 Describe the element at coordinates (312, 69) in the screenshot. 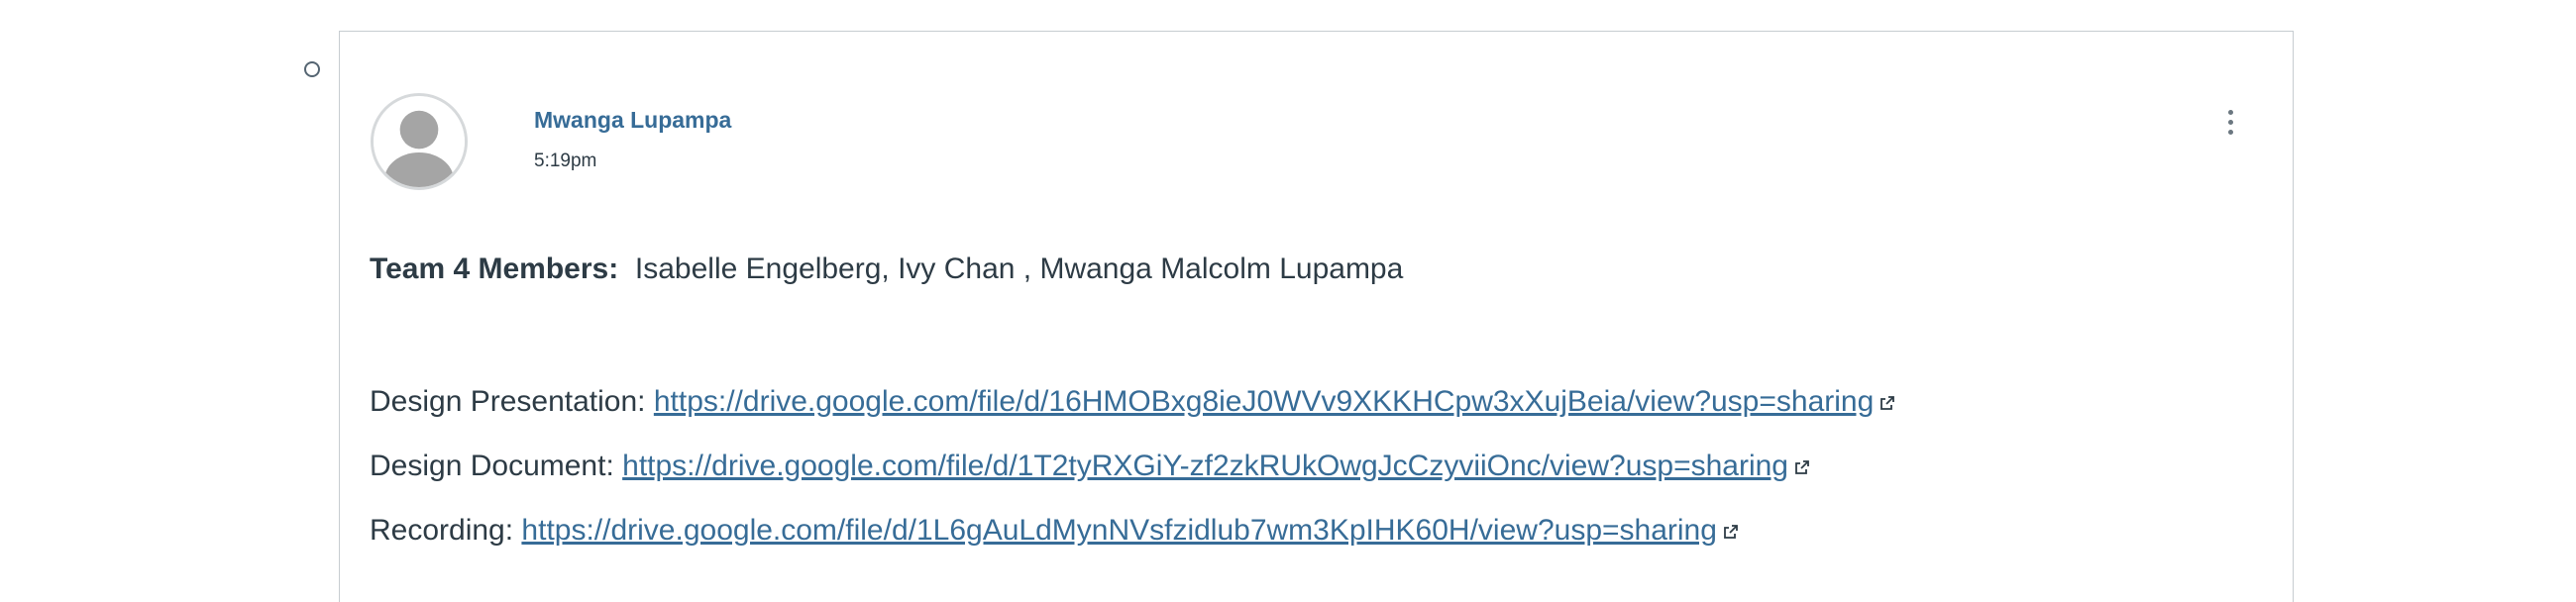

I see `unread-indicator-icon` at that location.